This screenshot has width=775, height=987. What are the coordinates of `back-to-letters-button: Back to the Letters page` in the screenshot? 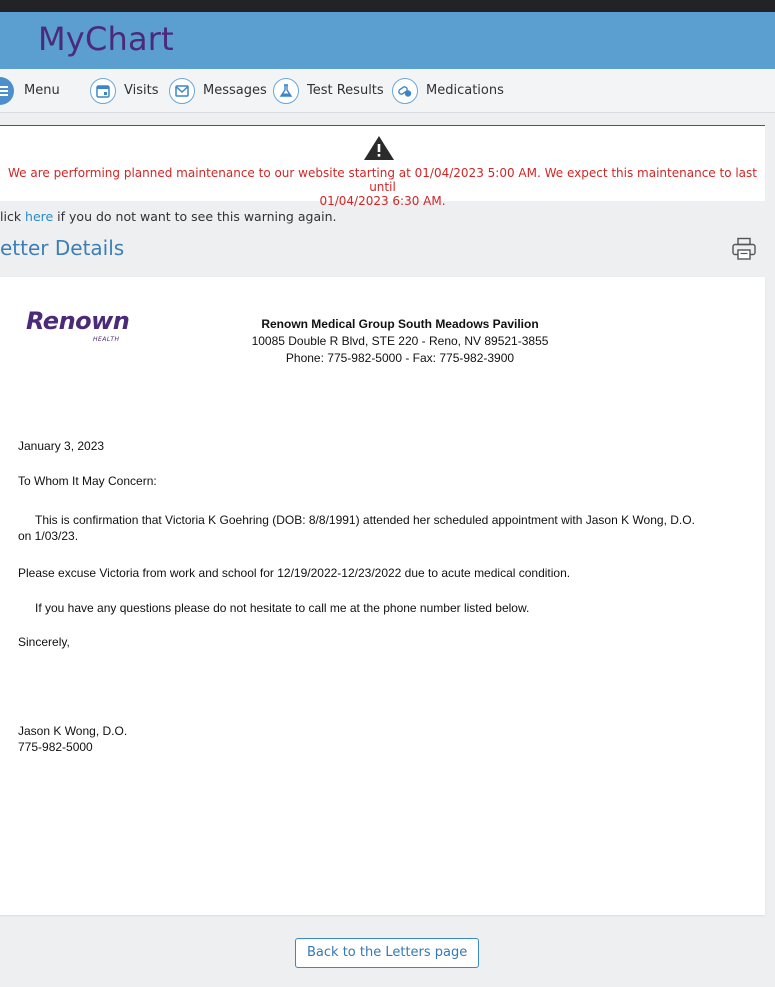 It's located at (387, 953).